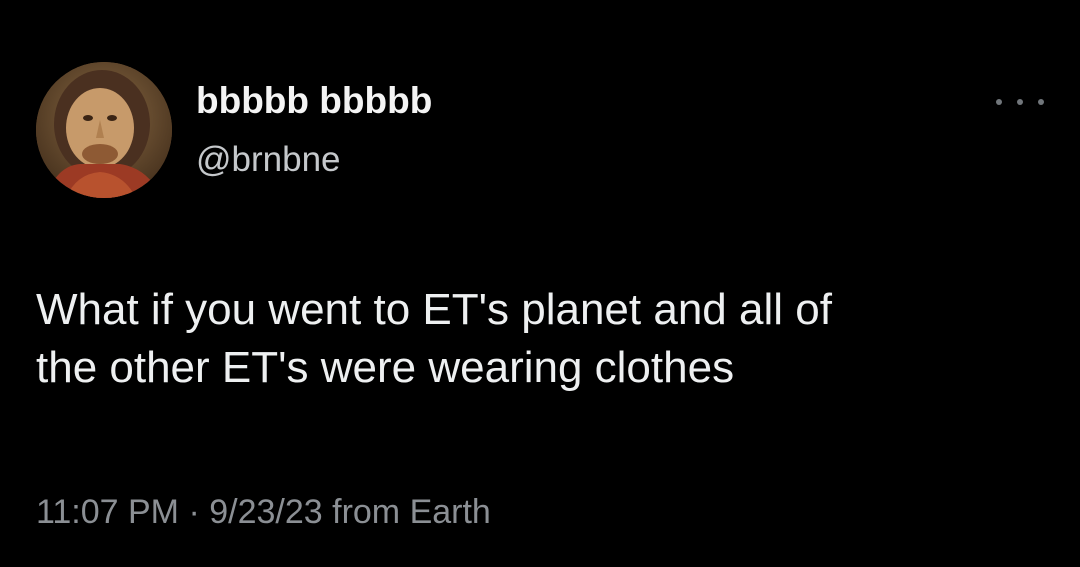 Image resolution: width=1080 pixels, height=567 pixels. What do you see at coordinates (107, 512) in the screenshot?
I see `tweet-time: 11:07 PM` at bounding box center [107, 512].